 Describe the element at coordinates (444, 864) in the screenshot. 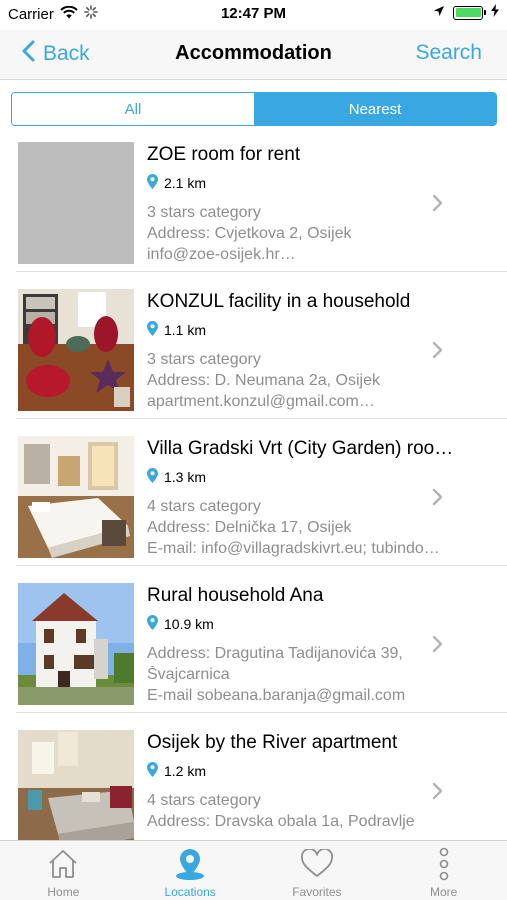

I see `more-dots-icon` at that location.